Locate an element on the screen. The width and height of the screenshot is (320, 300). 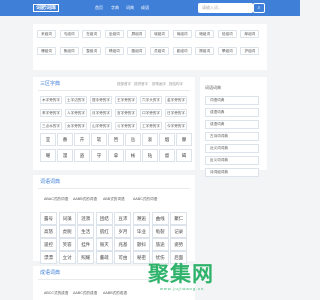
word-item: 挂件 is located at coordinates (86, 244).